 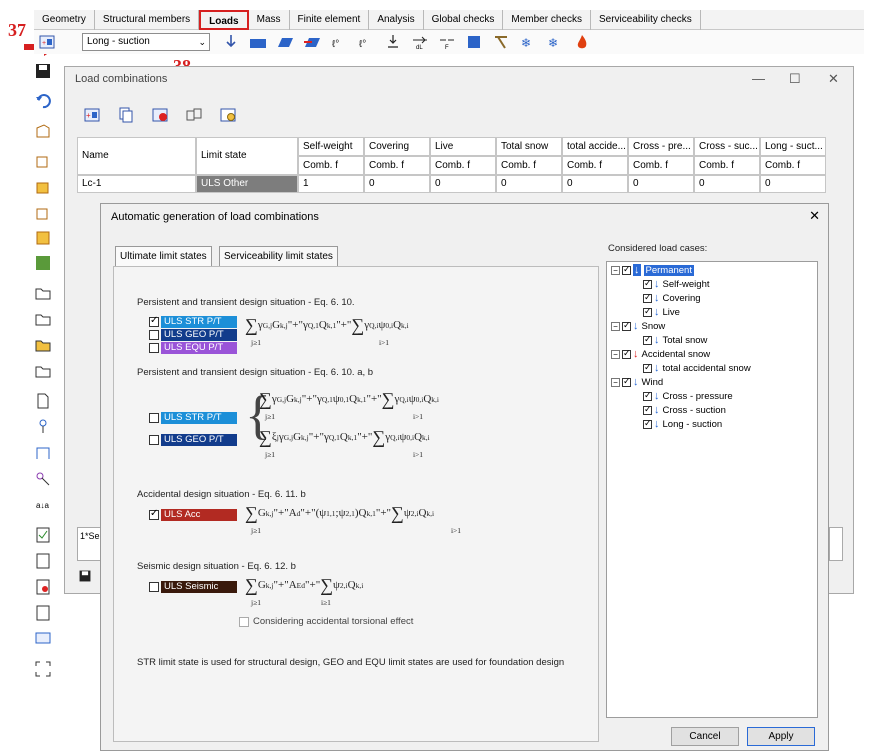 What do you see at coordinates (43, 479) in the screenshot?
I see `connection-icon` at bounding box center [43, 479].